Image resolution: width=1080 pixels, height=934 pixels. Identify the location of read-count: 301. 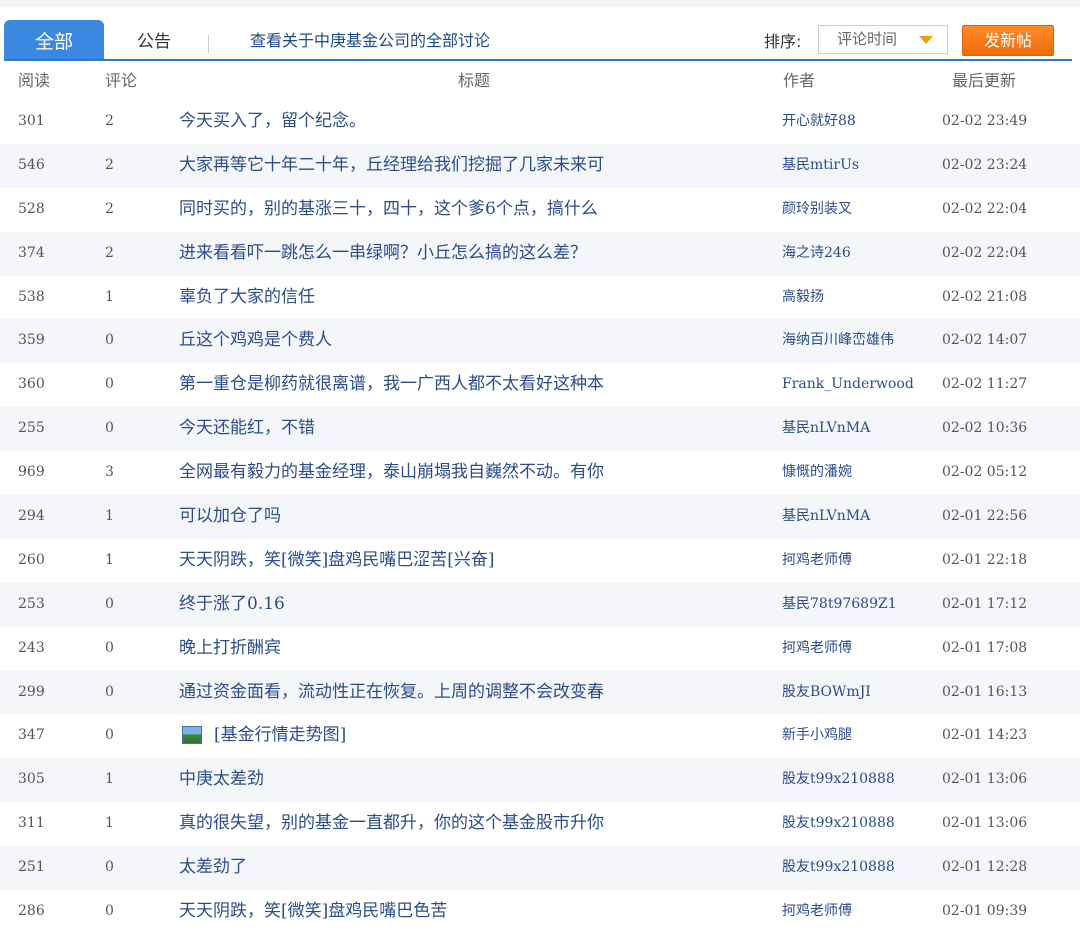
(31, 121).